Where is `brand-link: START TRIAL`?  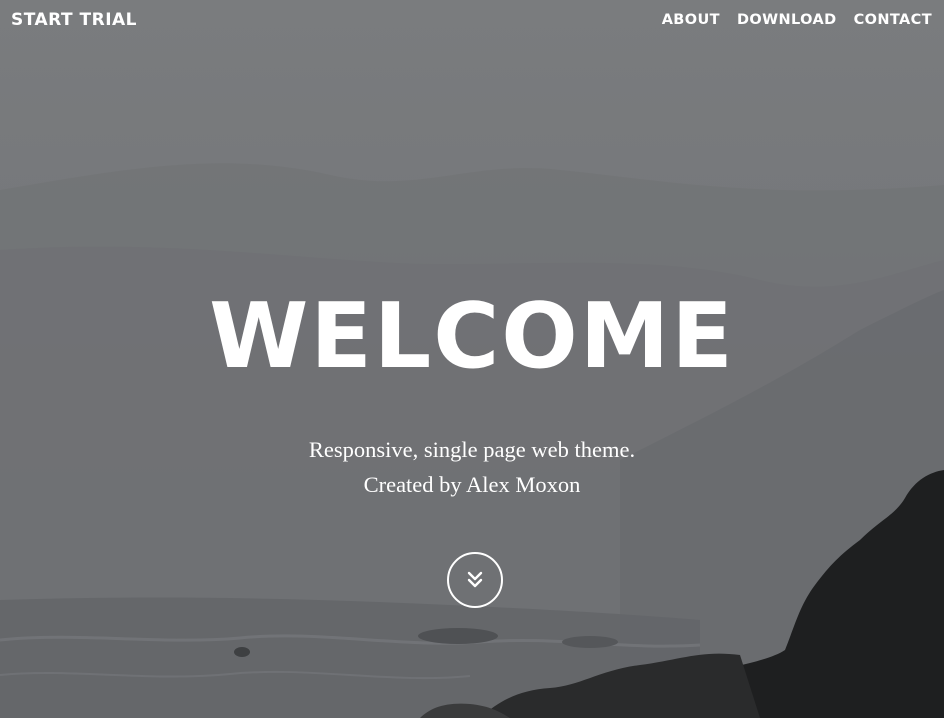
brand-link: START TRIAL is located at coordinates (74, 20).